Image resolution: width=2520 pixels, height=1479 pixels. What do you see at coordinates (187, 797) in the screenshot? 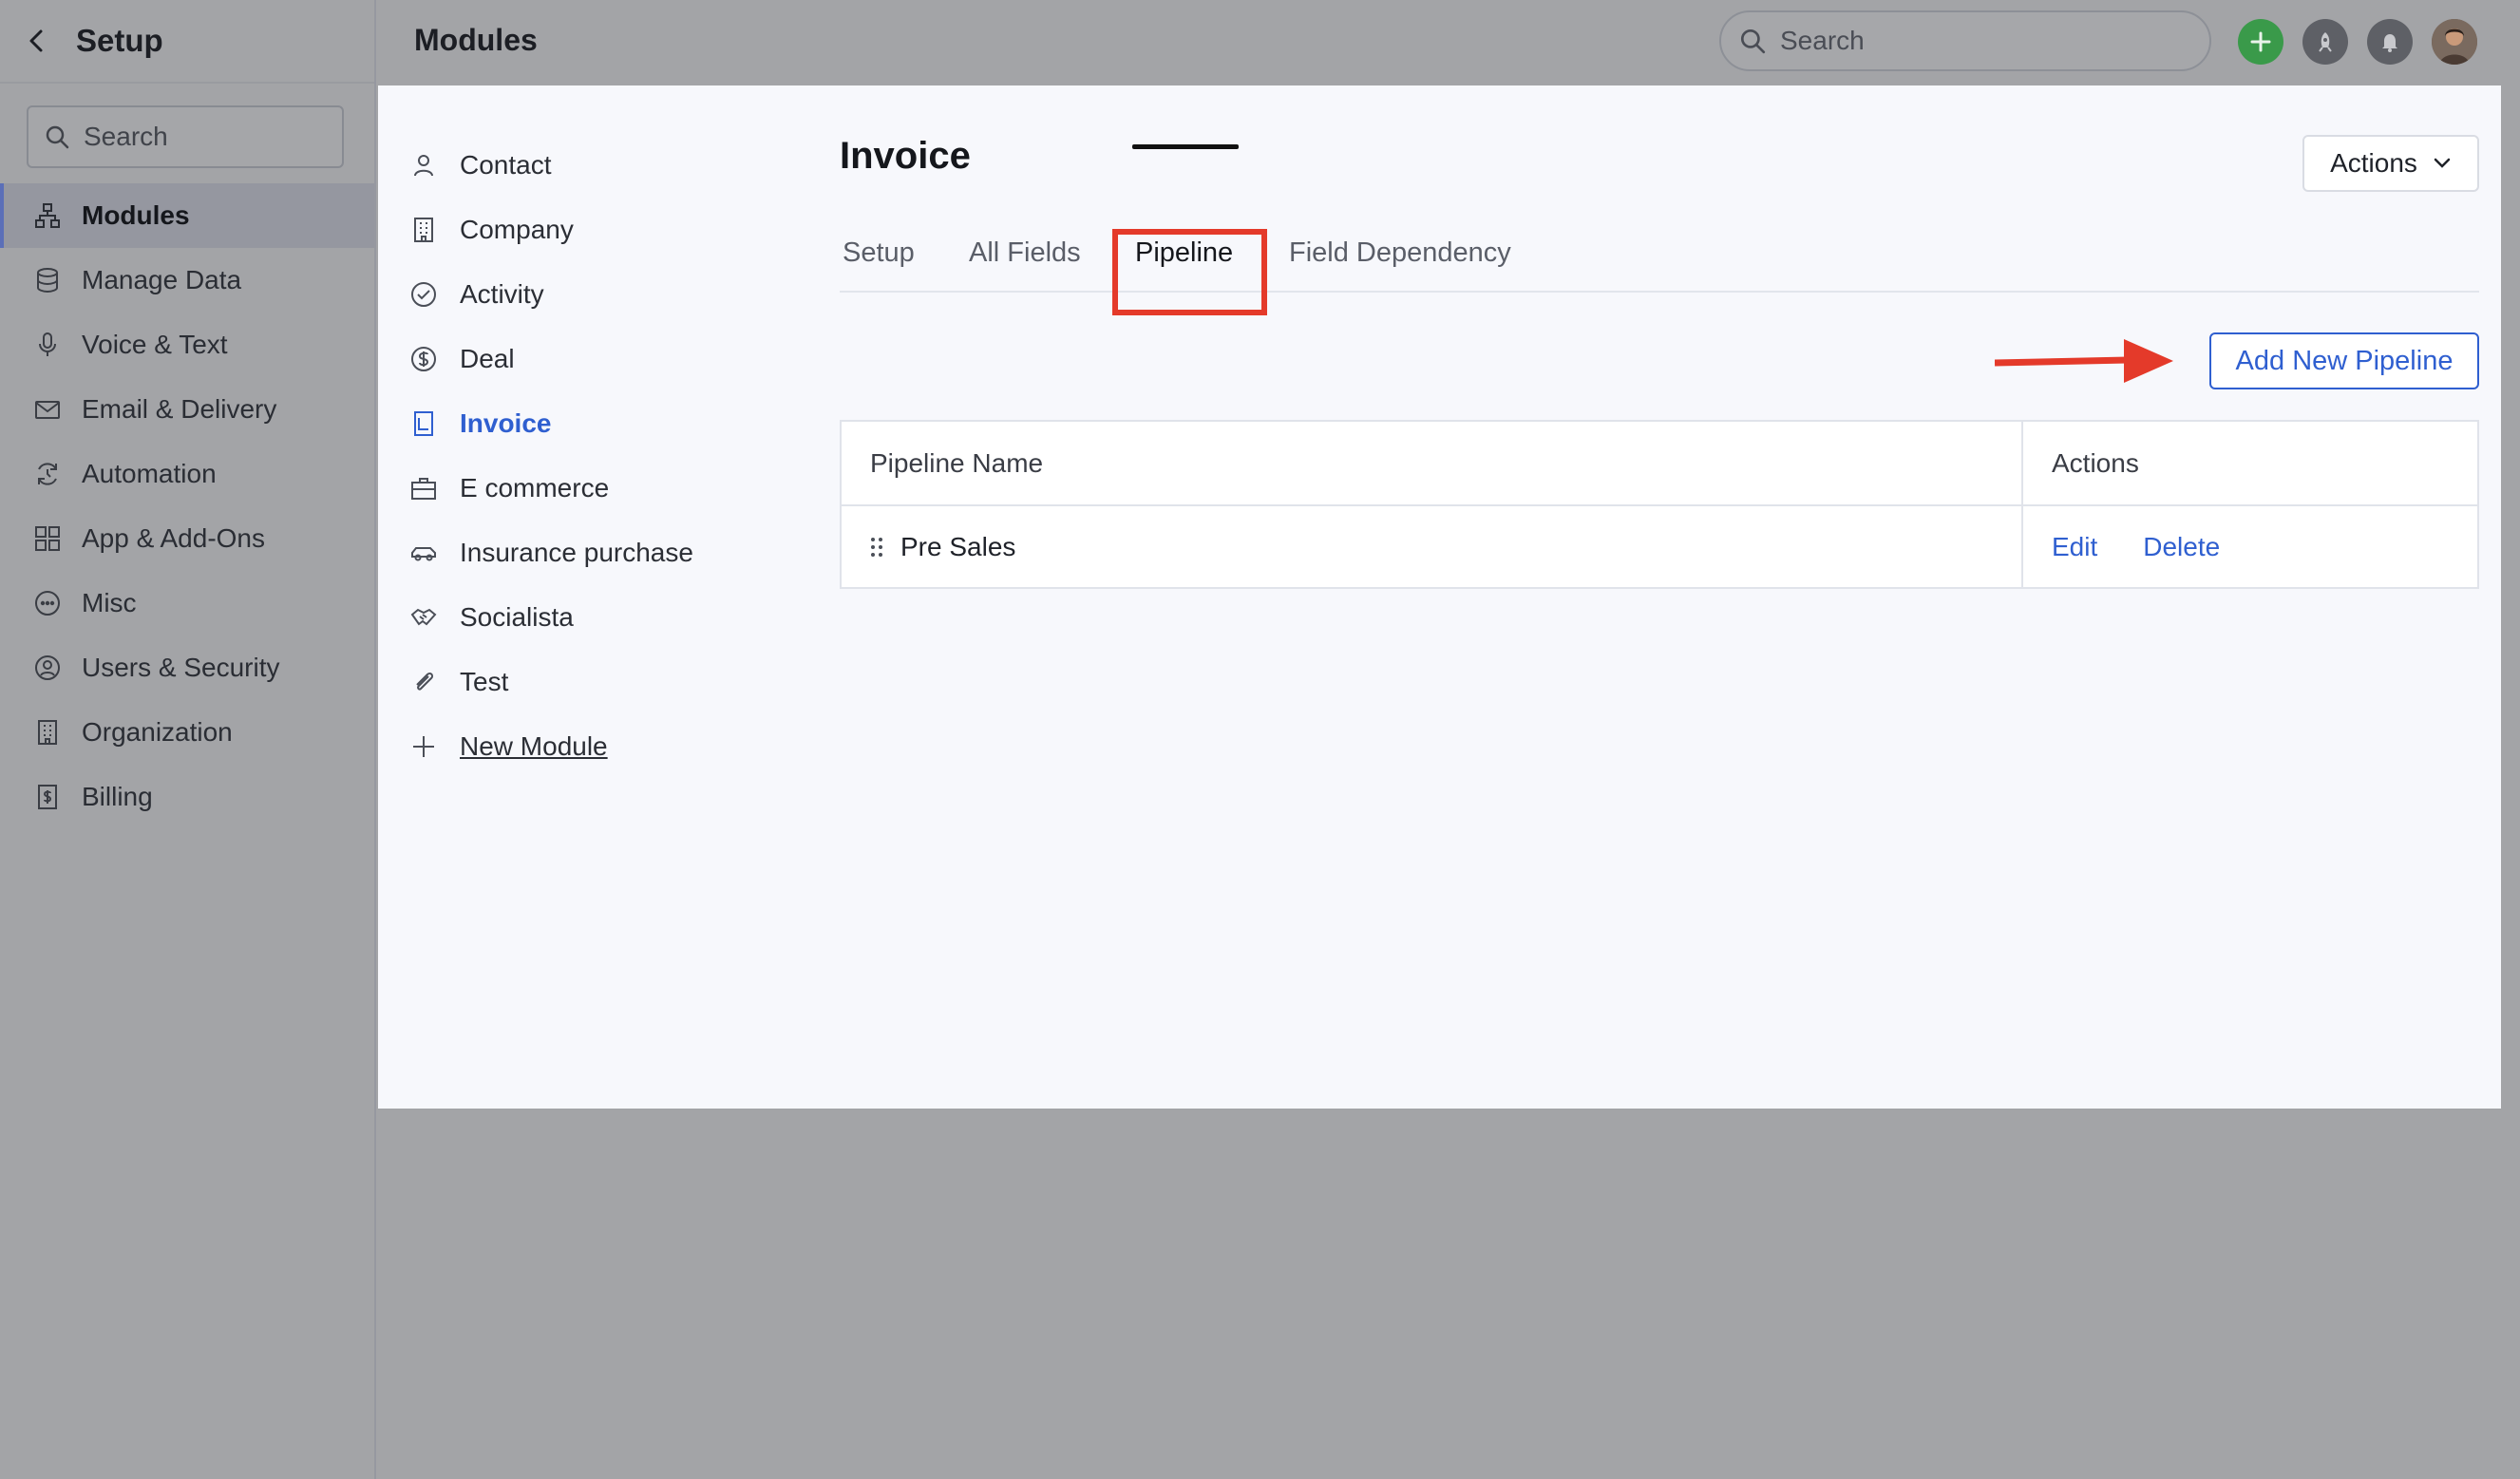
I see `sidebar-item-billing: Billing` at bounding box center [187, 797].